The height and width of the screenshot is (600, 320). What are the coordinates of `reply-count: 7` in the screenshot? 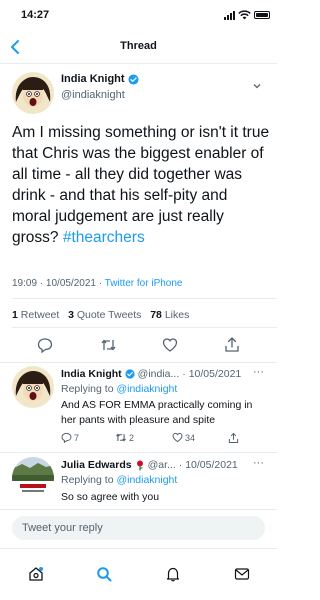 It's located at (77, 437).